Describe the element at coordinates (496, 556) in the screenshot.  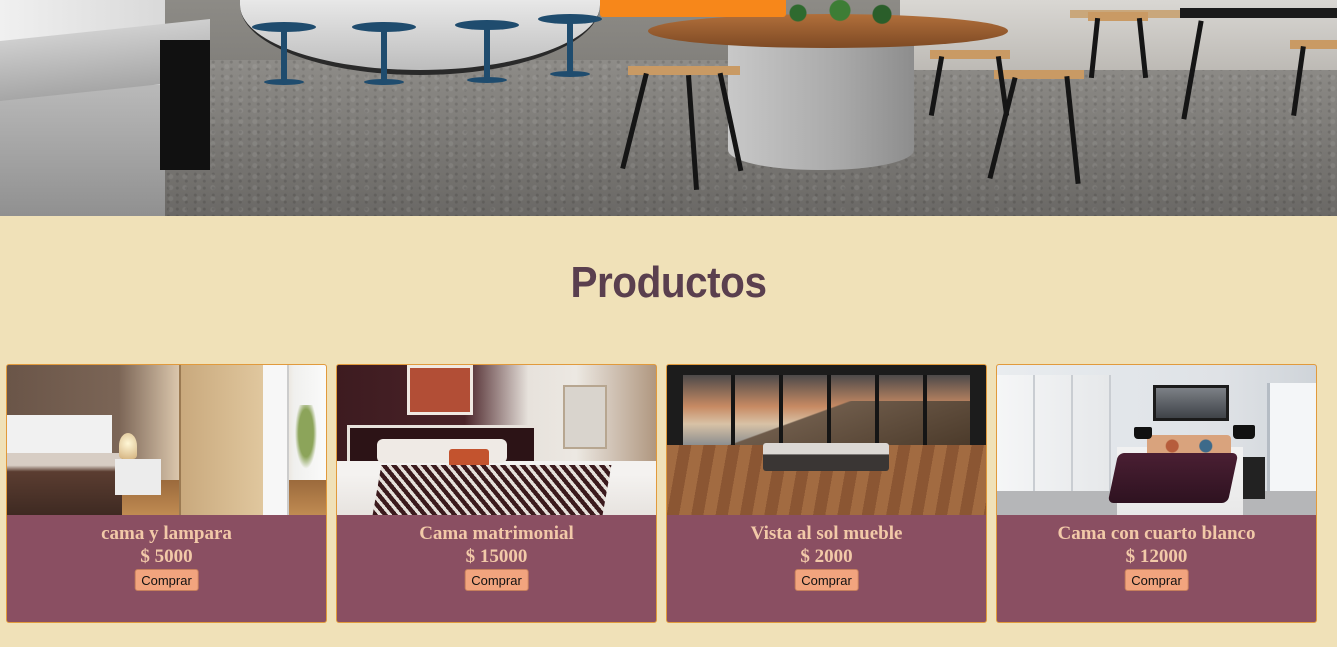
I see `product-price: $ 15000` at that location.